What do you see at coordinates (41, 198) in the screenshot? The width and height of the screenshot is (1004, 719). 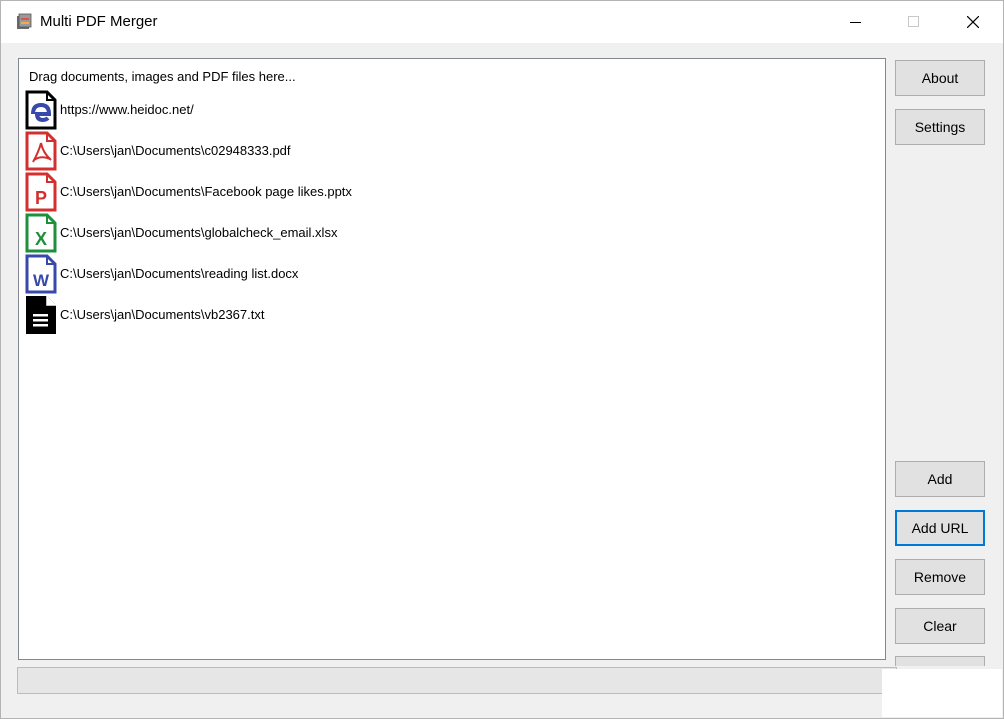 I see `svg-text: P` at bounding box center [41, 198].